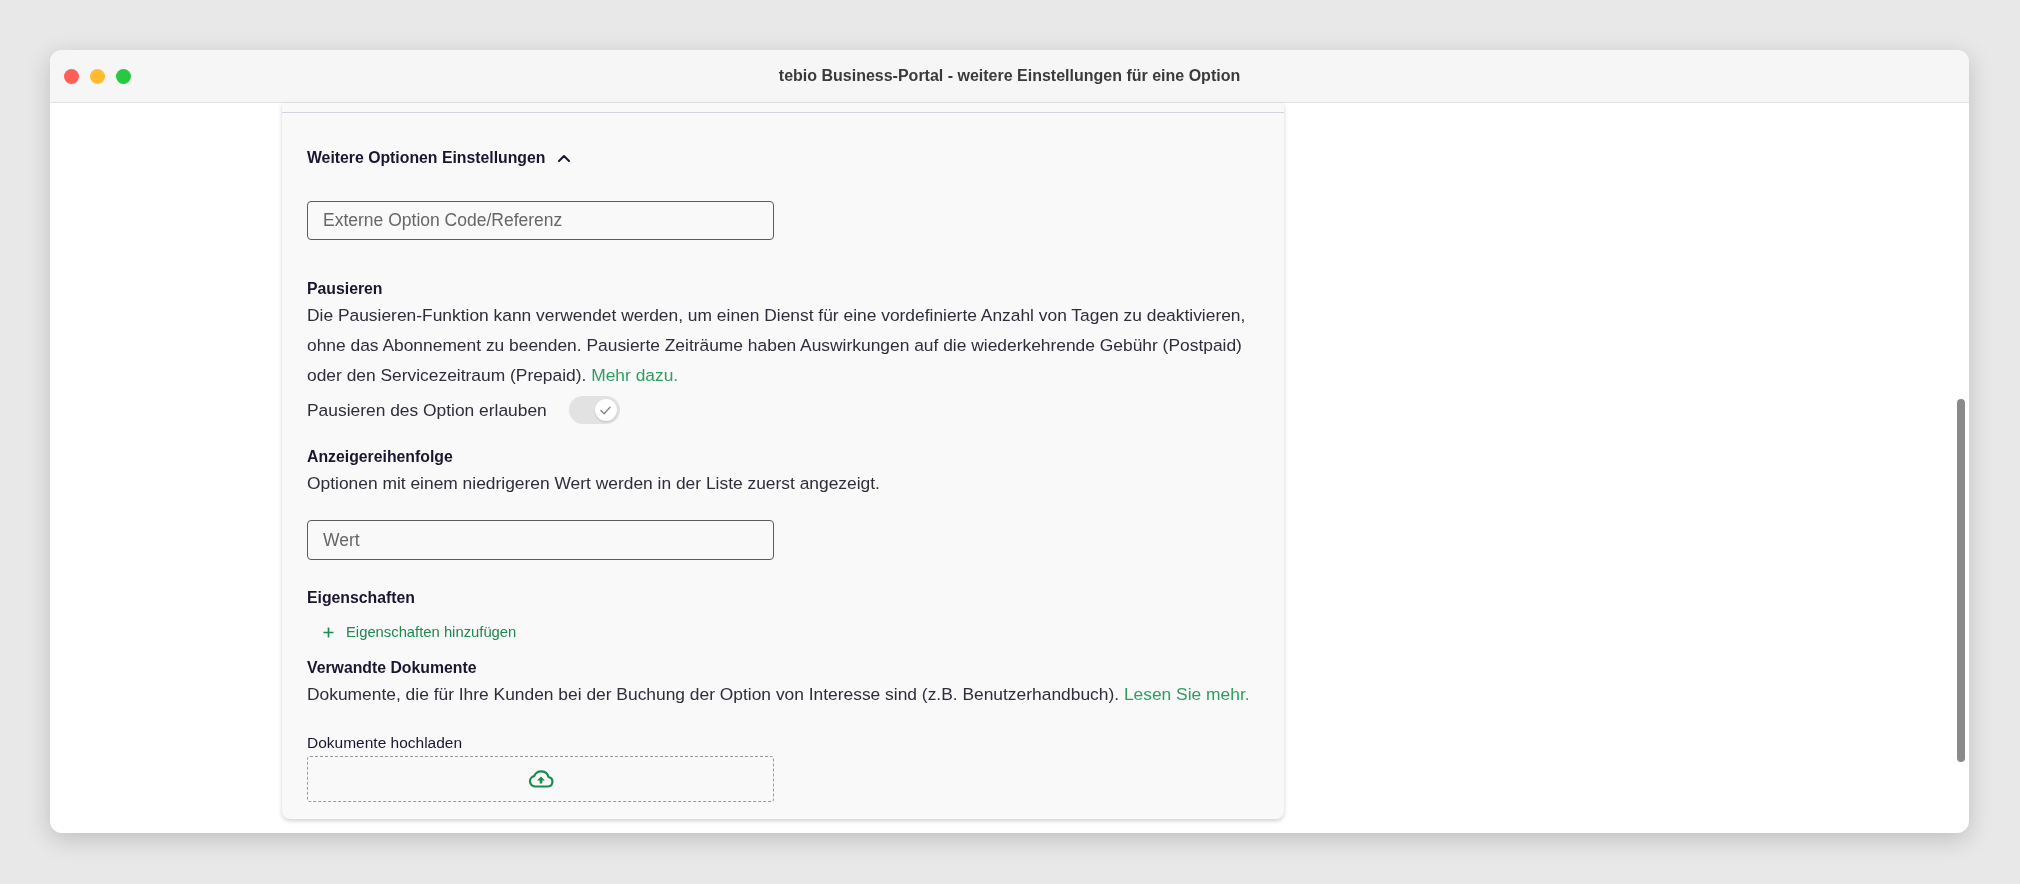 This screenshot has height=884, width=2020. What do you see at coordinates (605, 410) in the screenshot?
I see `check-icon` at bounding box center [605, 410].